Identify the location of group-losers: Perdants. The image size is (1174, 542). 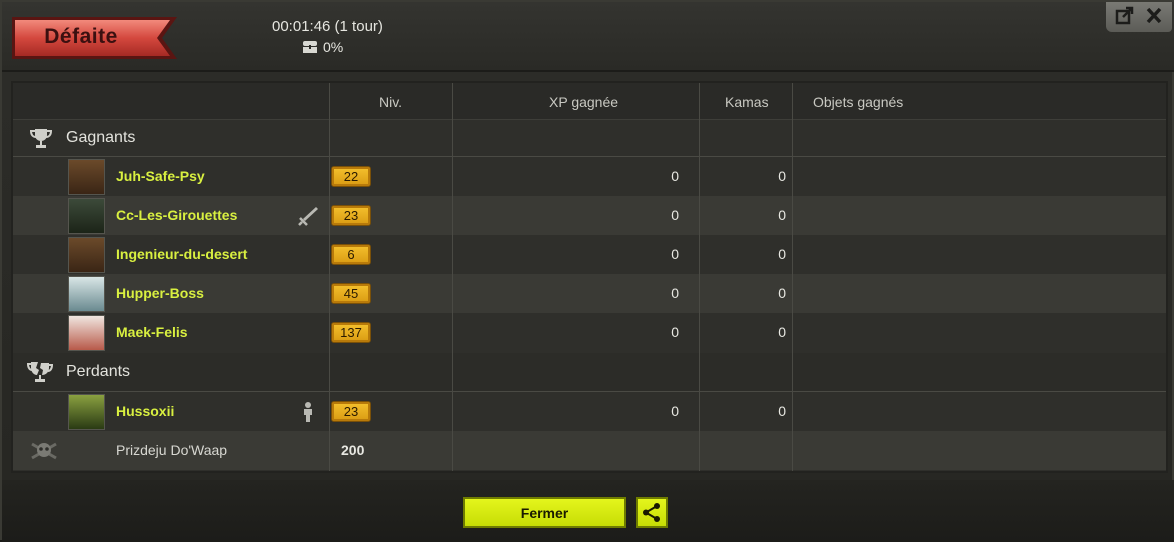
(589, 372).